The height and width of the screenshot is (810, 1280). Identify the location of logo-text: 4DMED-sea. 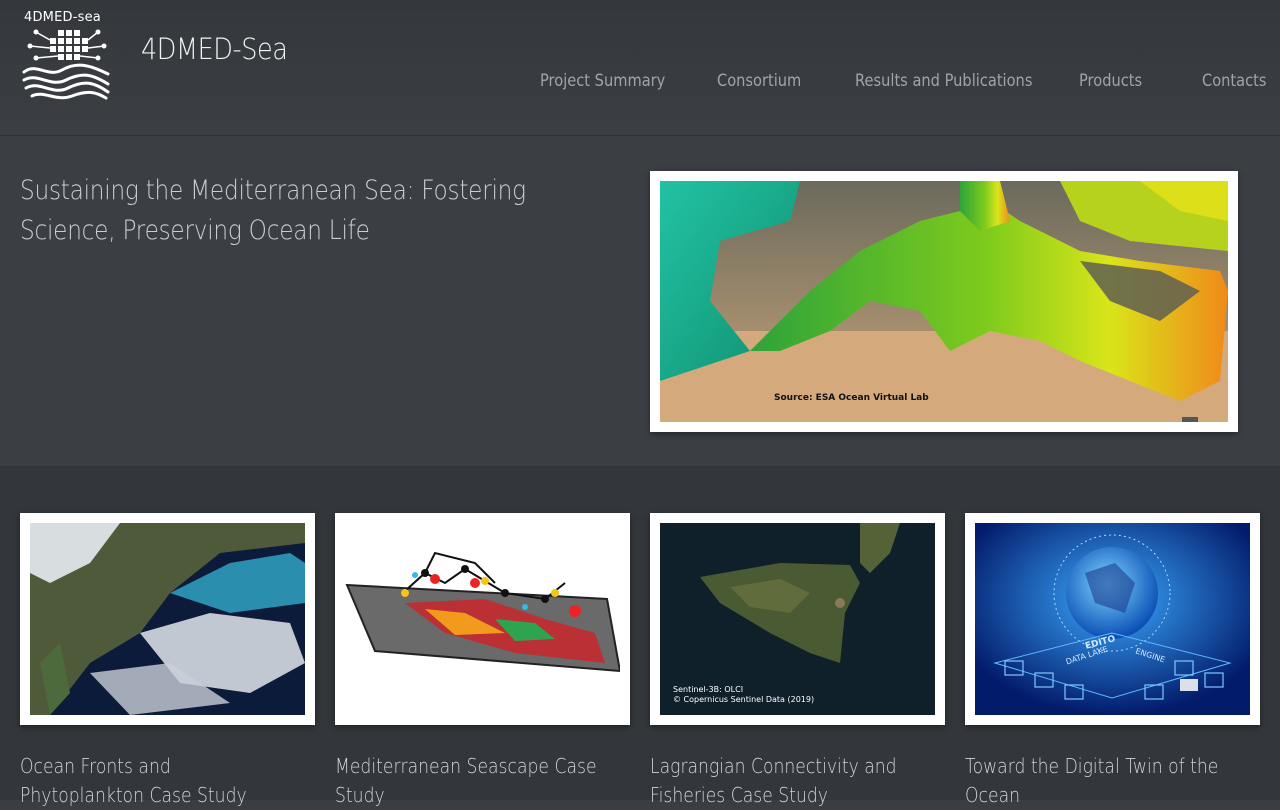
(62, 17).